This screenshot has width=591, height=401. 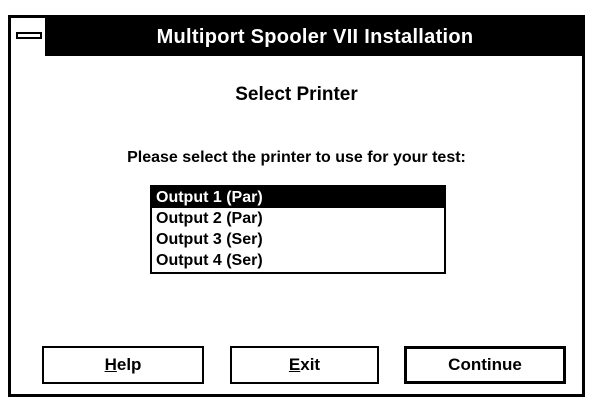 What do you see at coordinates (298, 197) in the screenshot?
I see `printer-option-output-1: Output 1 (Par)` at bounding box center [298, 197].